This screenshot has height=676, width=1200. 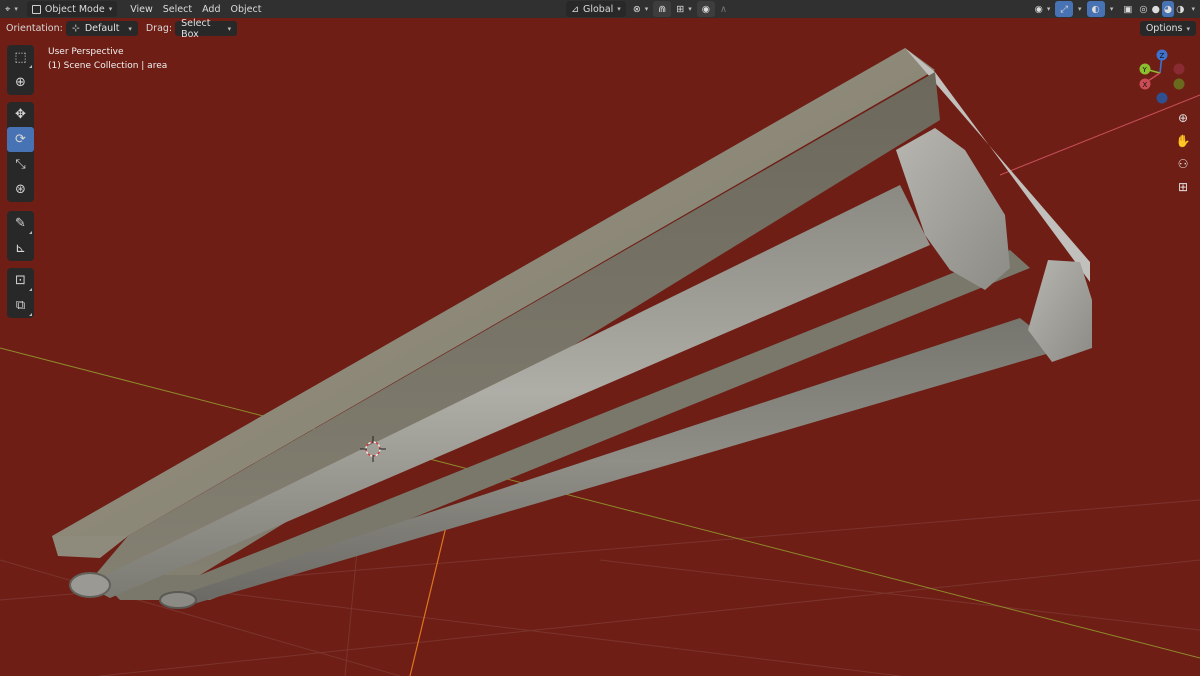 I want to click on transform-orientation-dropdown: ⊿ Global ▾, so click(x=596, y=9).